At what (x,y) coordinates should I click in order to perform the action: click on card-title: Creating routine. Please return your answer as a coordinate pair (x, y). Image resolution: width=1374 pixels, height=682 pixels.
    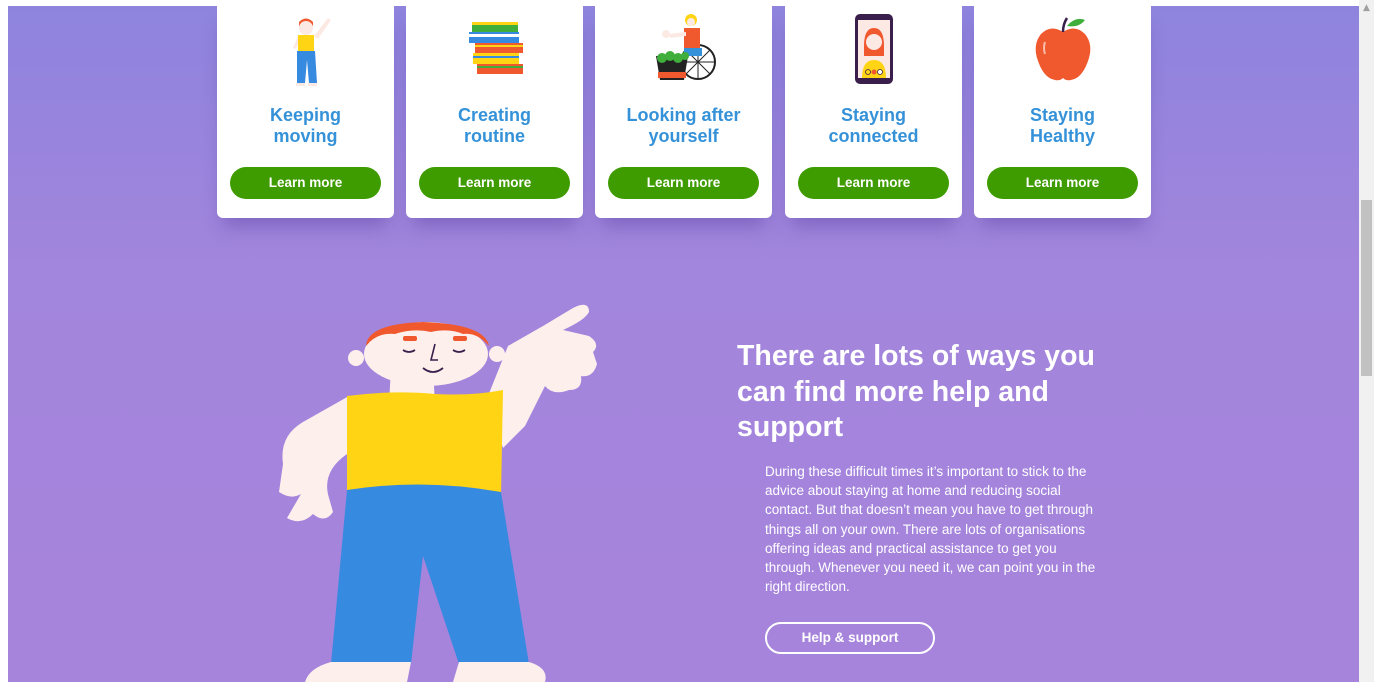
    Looking at the image, I should click on (494, 125).